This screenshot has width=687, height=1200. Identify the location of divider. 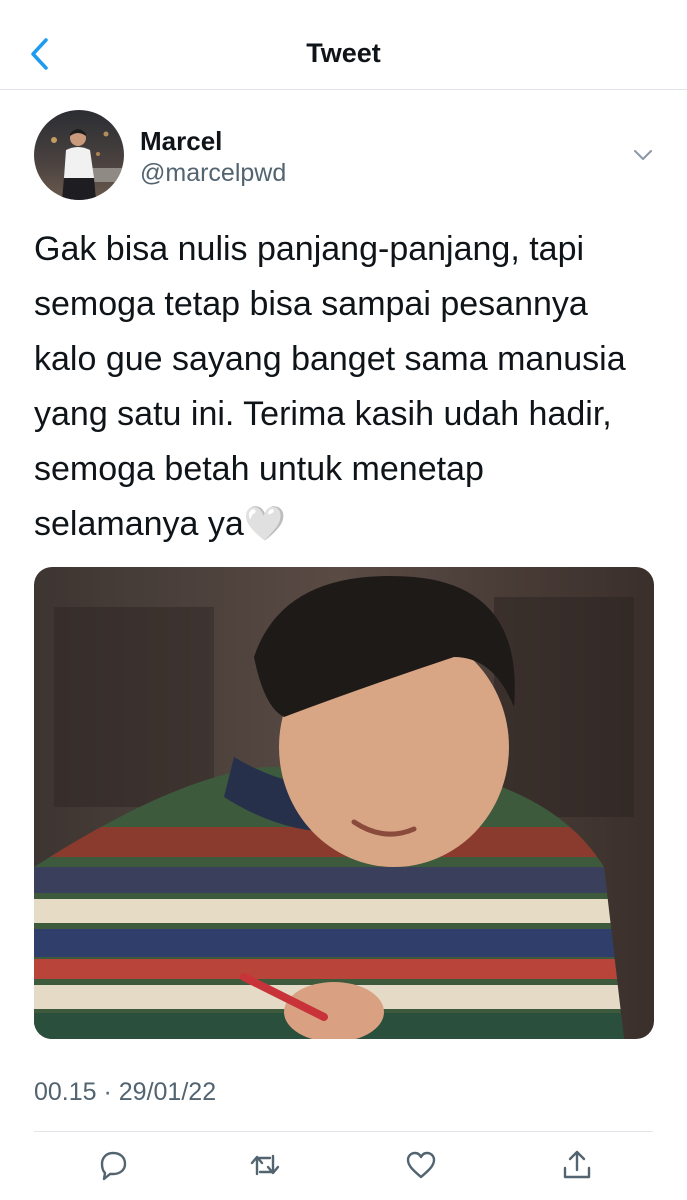
(343, 1131).